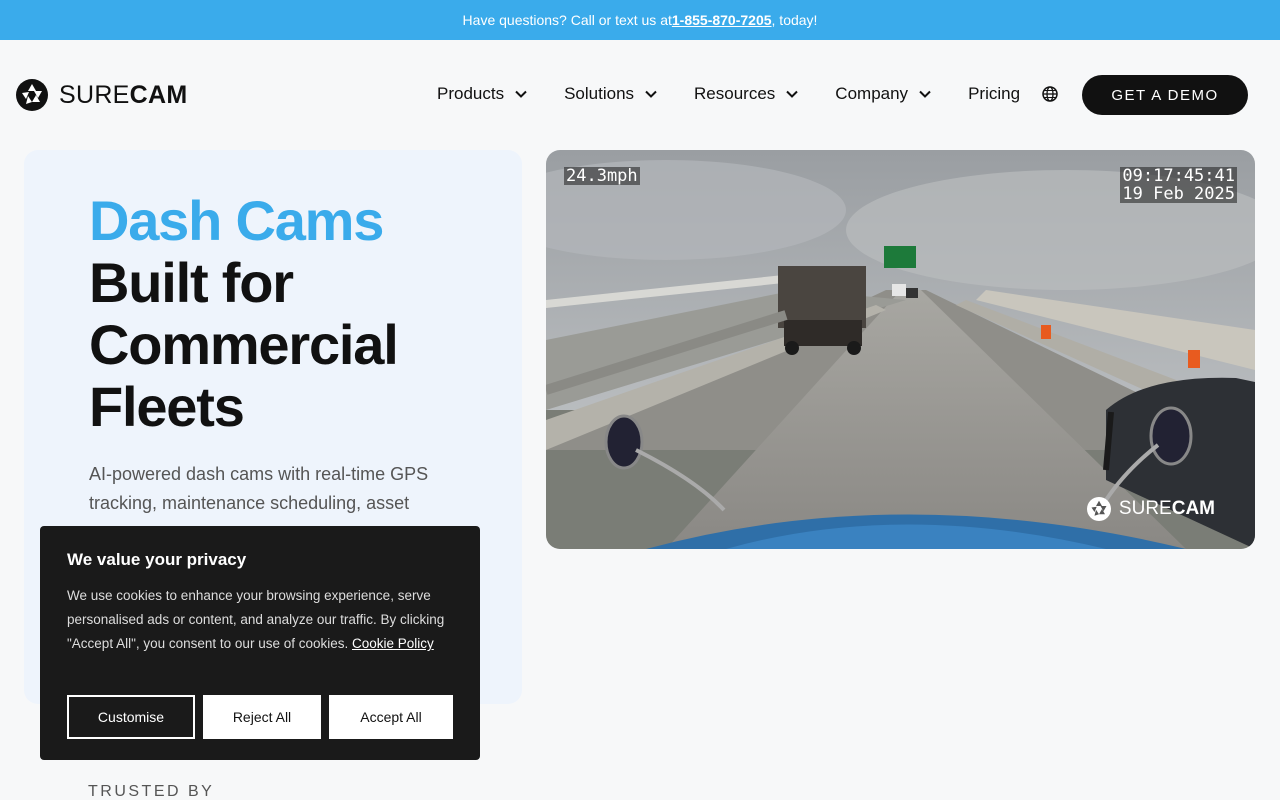 The width and height of the screenshot is (1280, 800). Describe the element at coordinates (157, 559) in the screenshot. I see `cookie-title: We value your privacy` at that location.